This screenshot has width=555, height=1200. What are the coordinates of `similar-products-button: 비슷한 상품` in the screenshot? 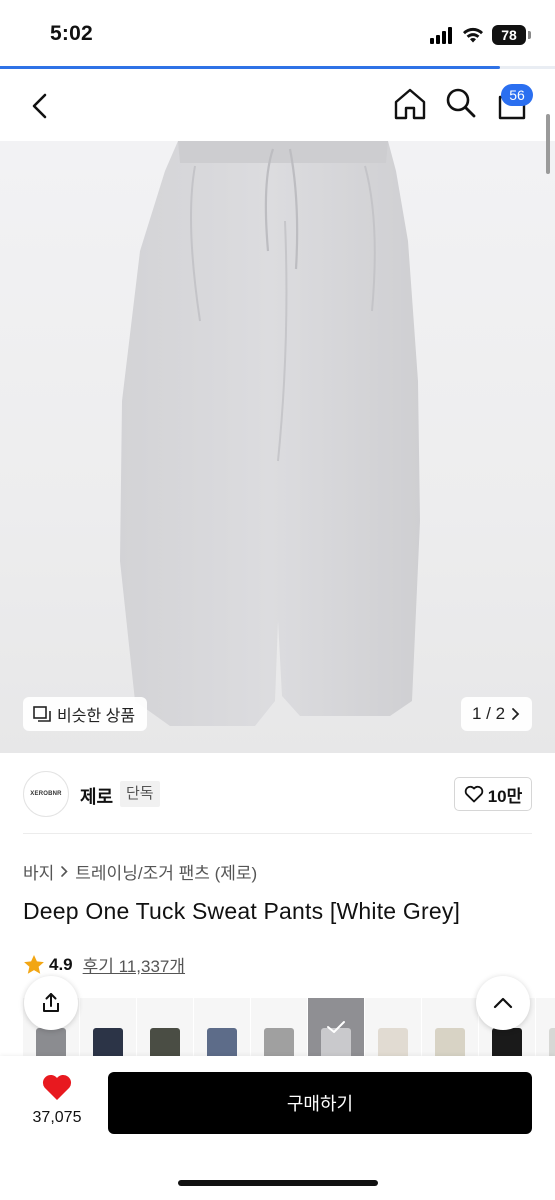 It's located at (85, 714).